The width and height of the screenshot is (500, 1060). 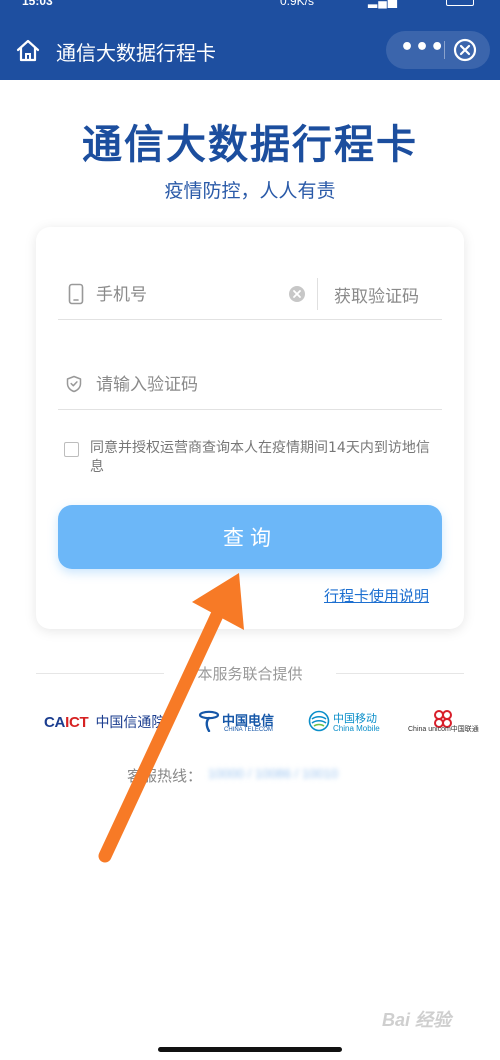 I want to click on phone-input, so click(x=191, y=295).